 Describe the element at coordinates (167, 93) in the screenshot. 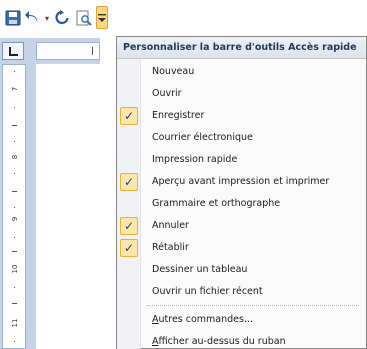

I see `menu-item-label: Ouvrir` at that location.